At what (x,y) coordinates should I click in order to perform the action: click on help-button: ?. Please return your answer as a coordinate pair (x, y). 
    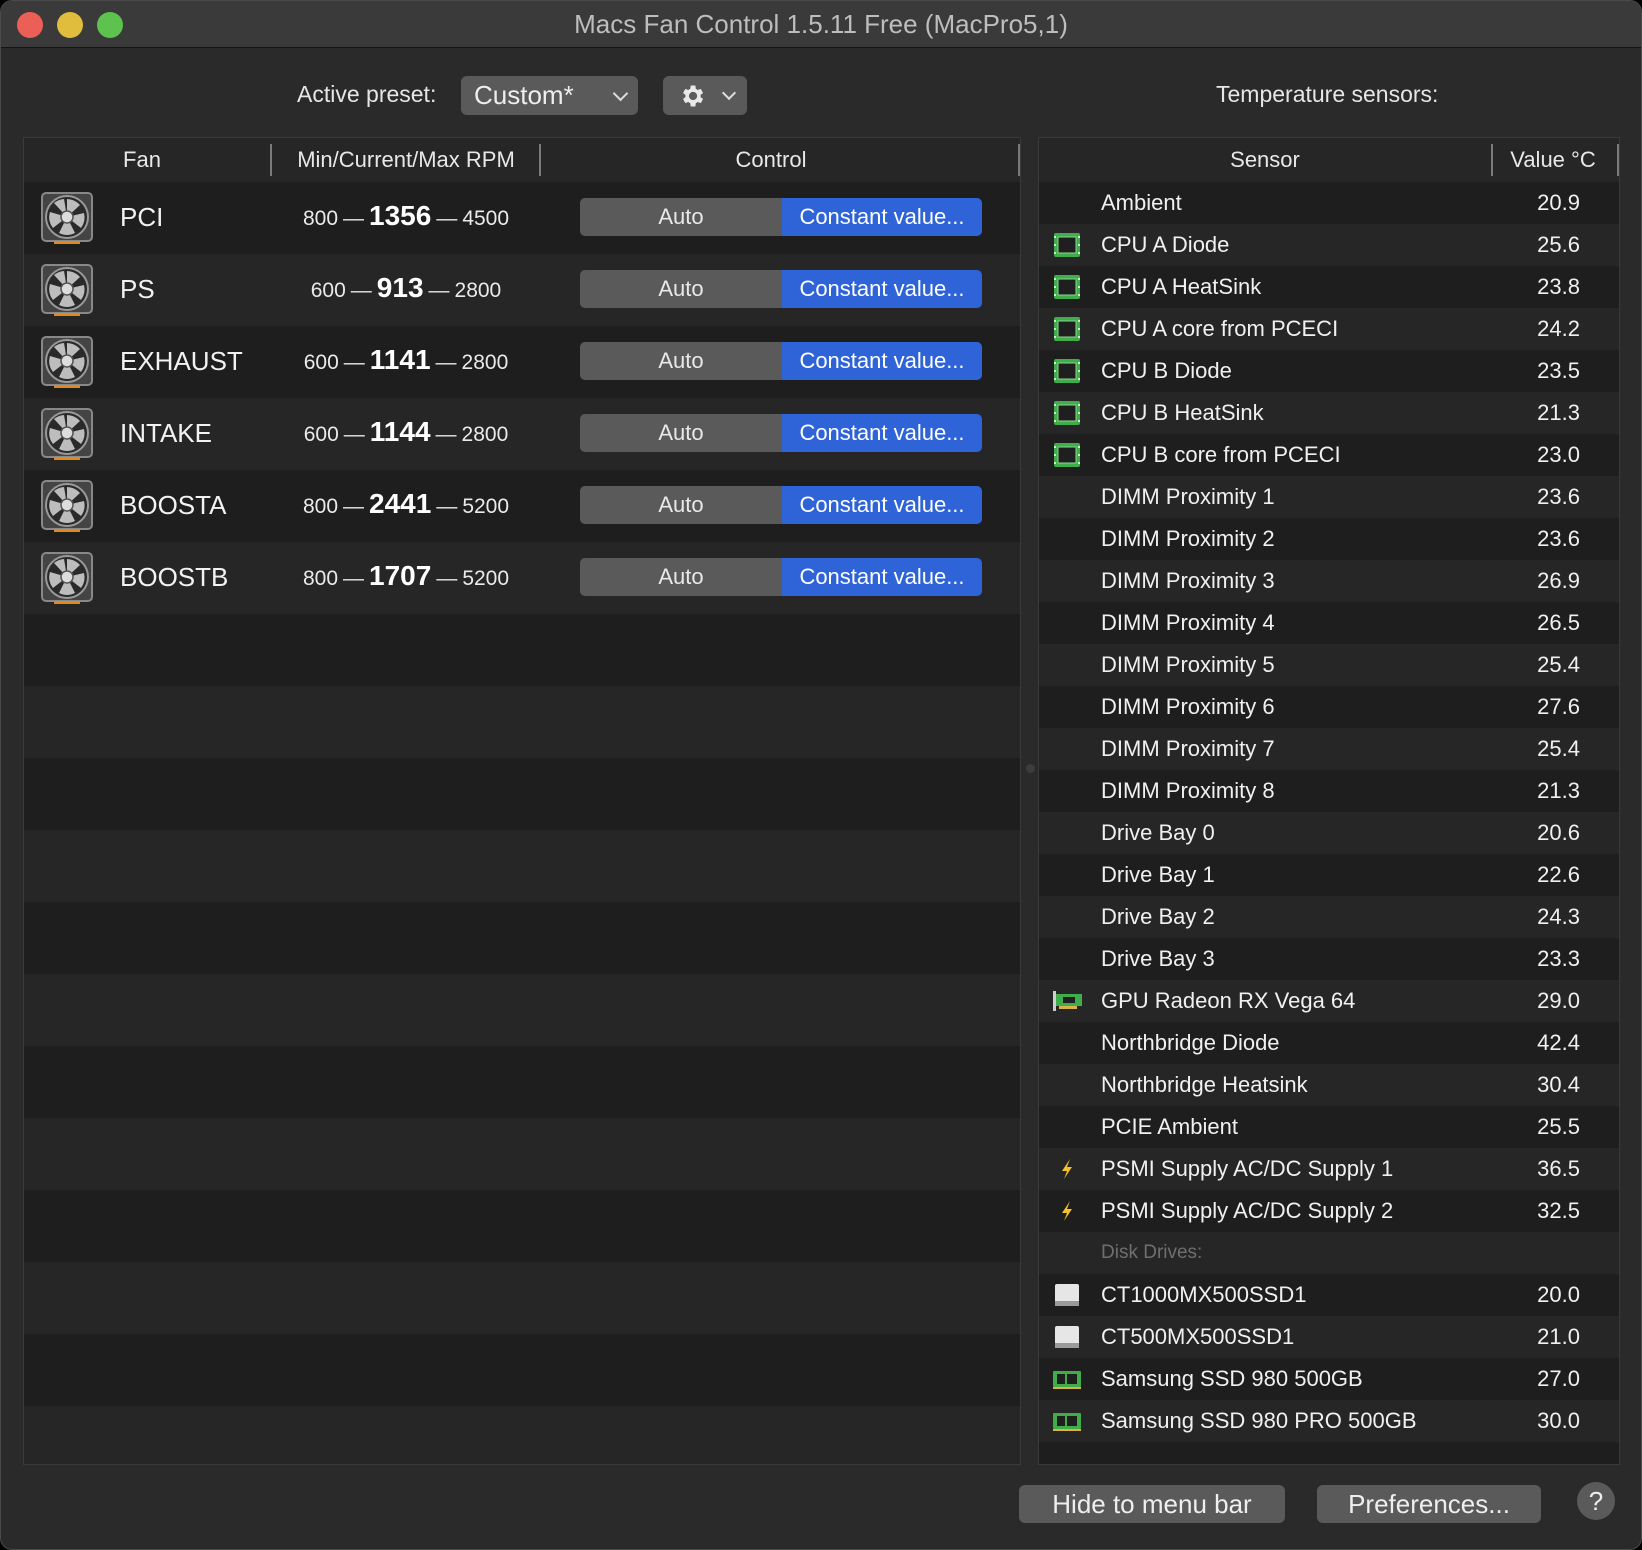
    Looking at the image, I should click on (1596, 1501).